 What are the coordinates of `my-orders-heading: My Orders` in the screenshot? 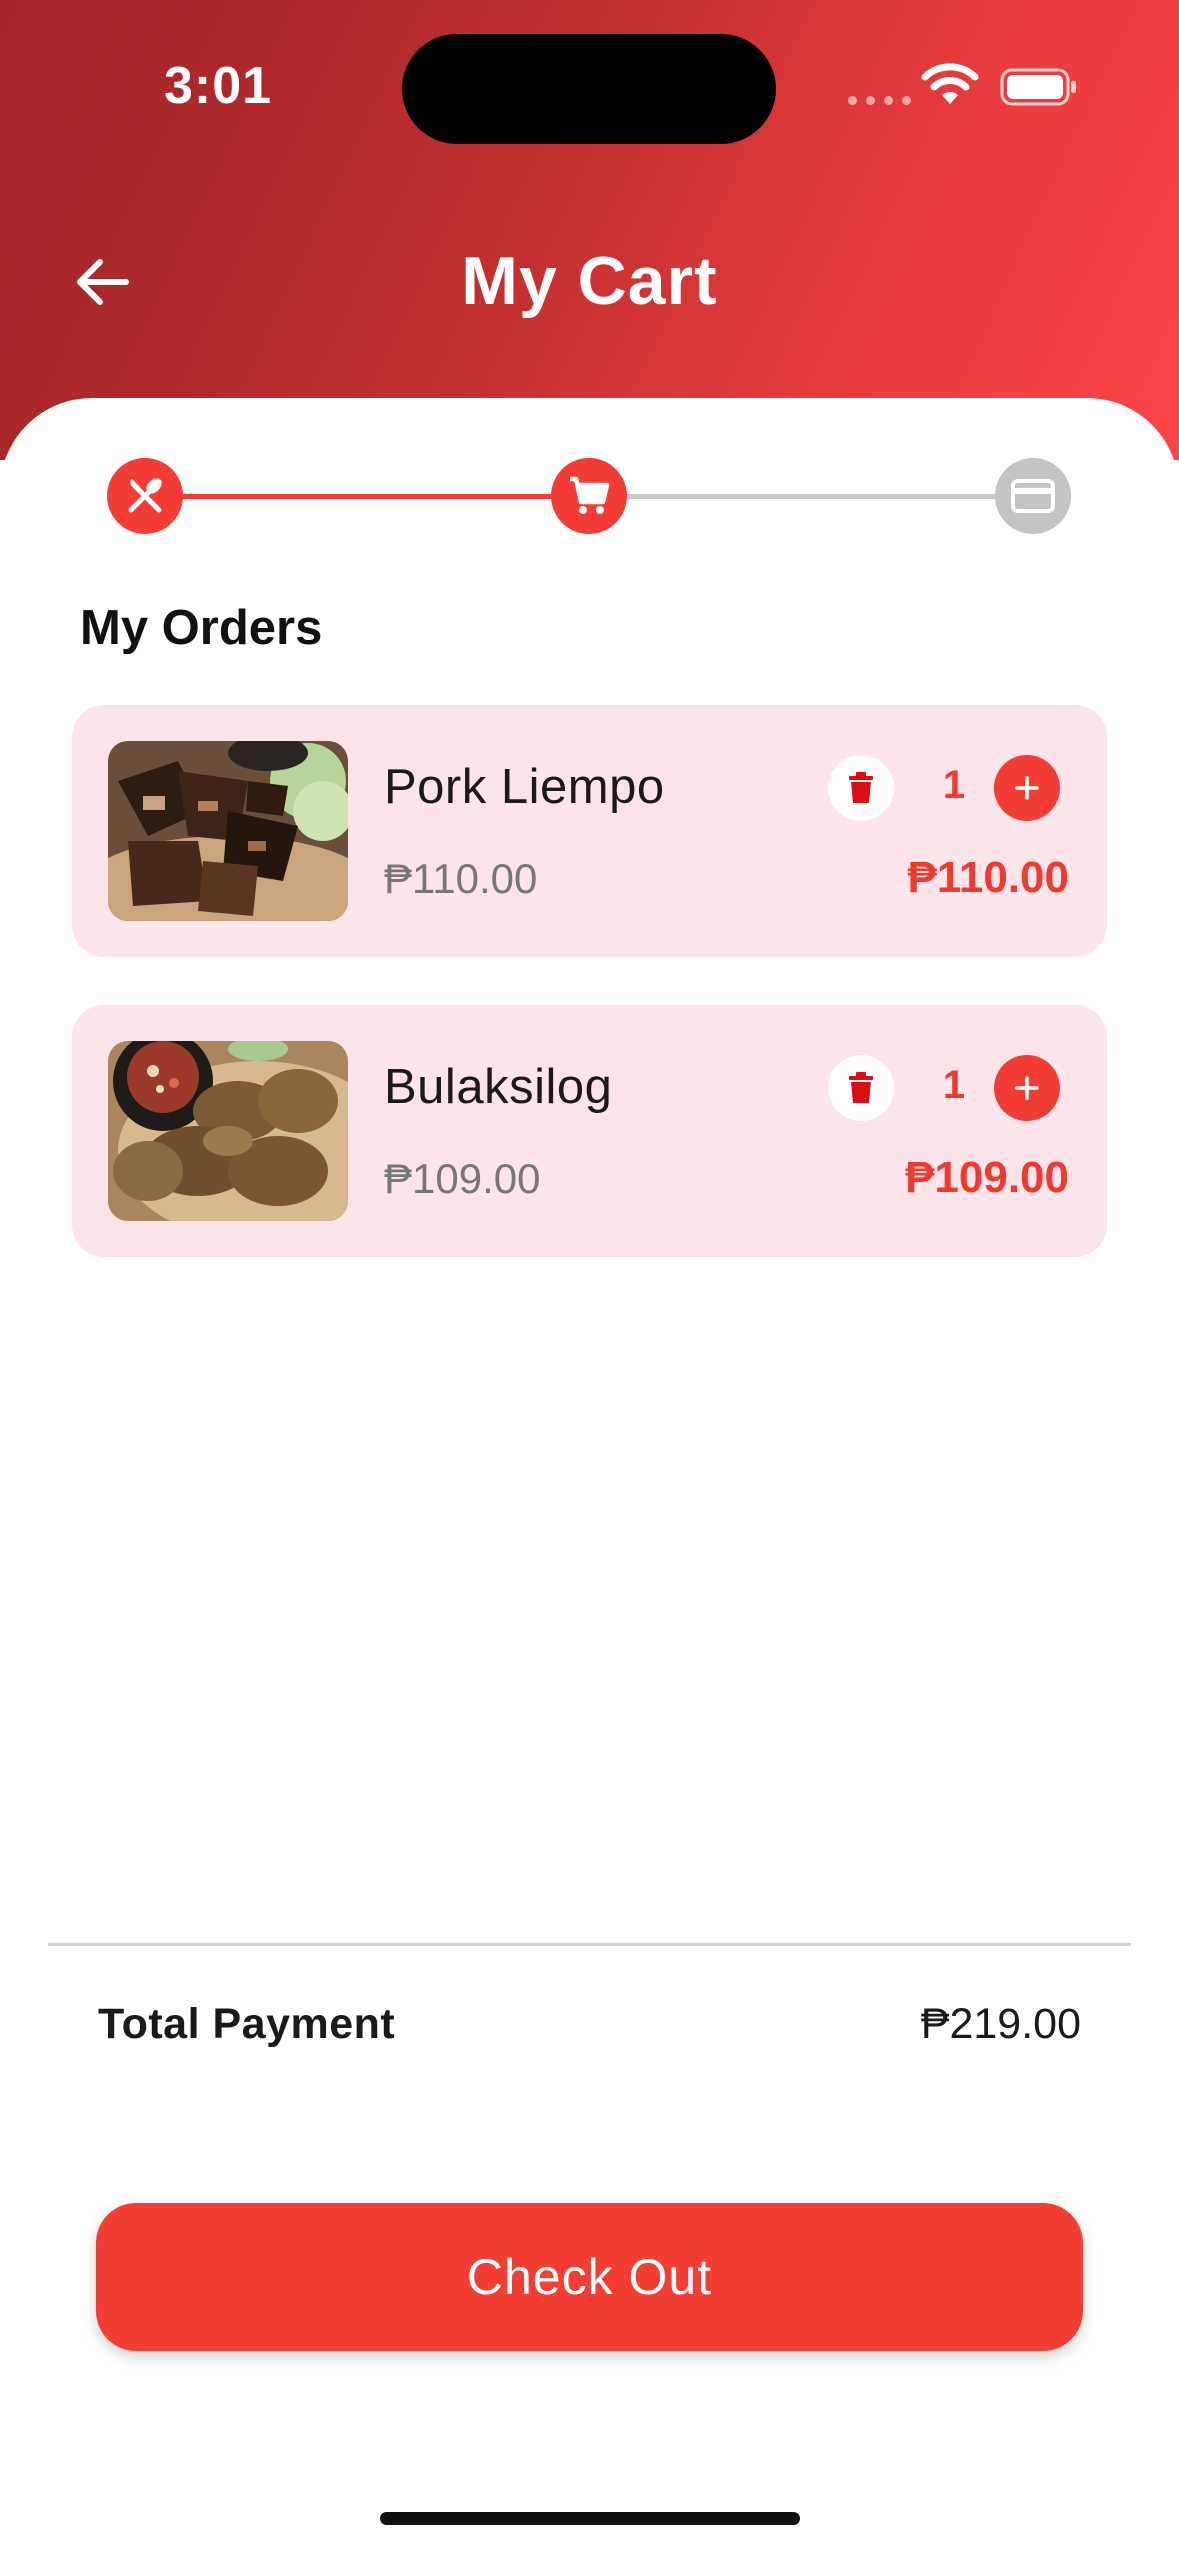 It's located at (201, 628).